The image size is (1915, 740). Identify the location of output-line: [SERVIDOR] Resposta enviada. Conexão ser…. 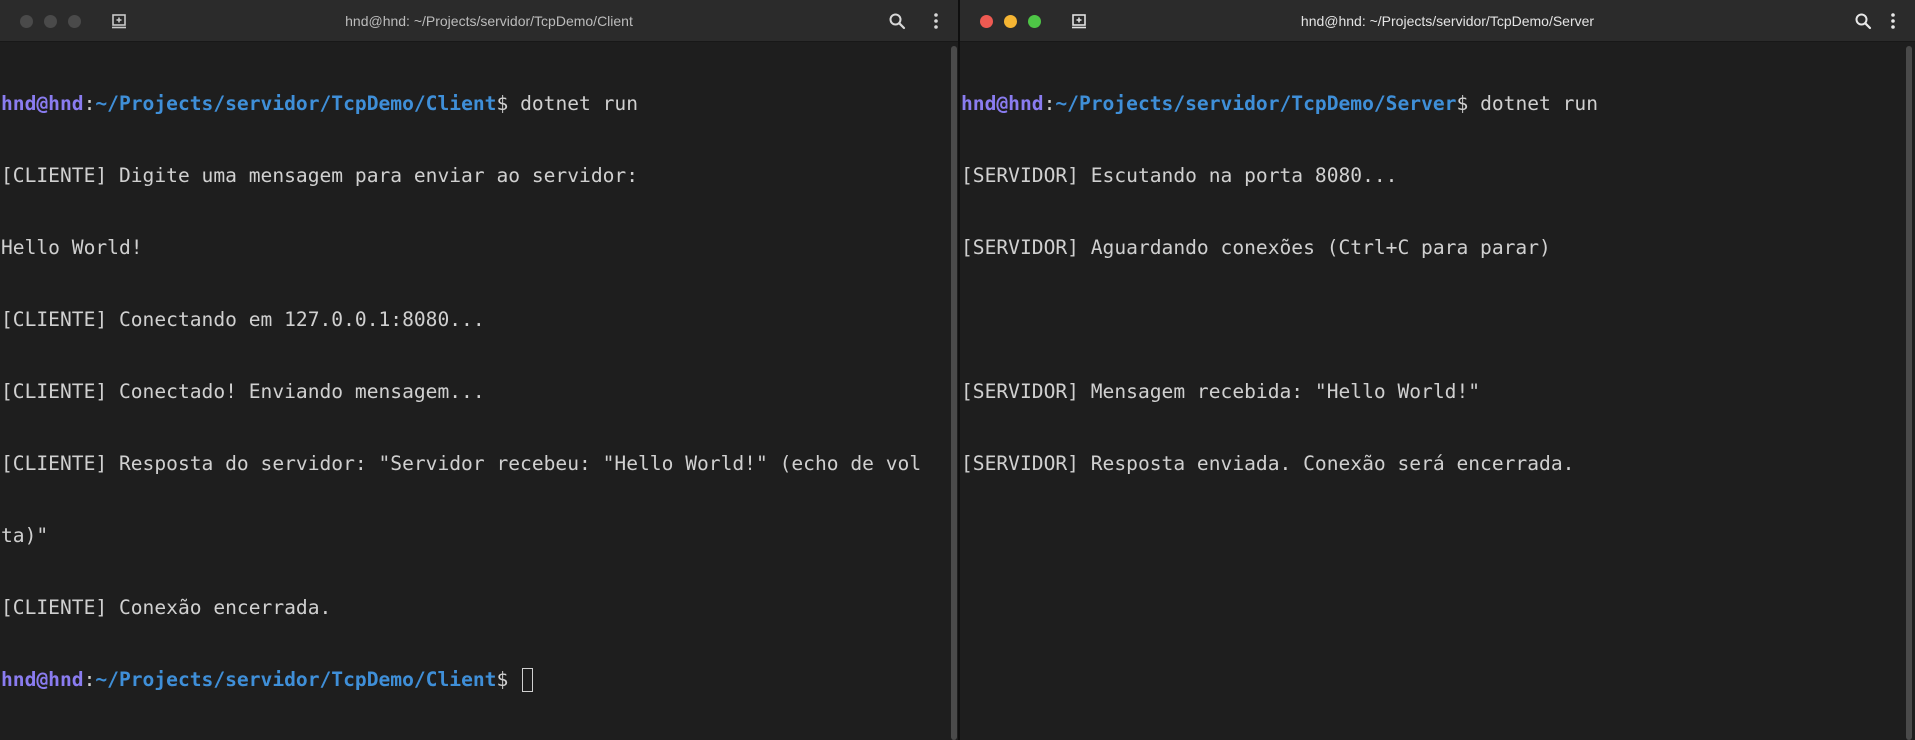
(1268, 463).